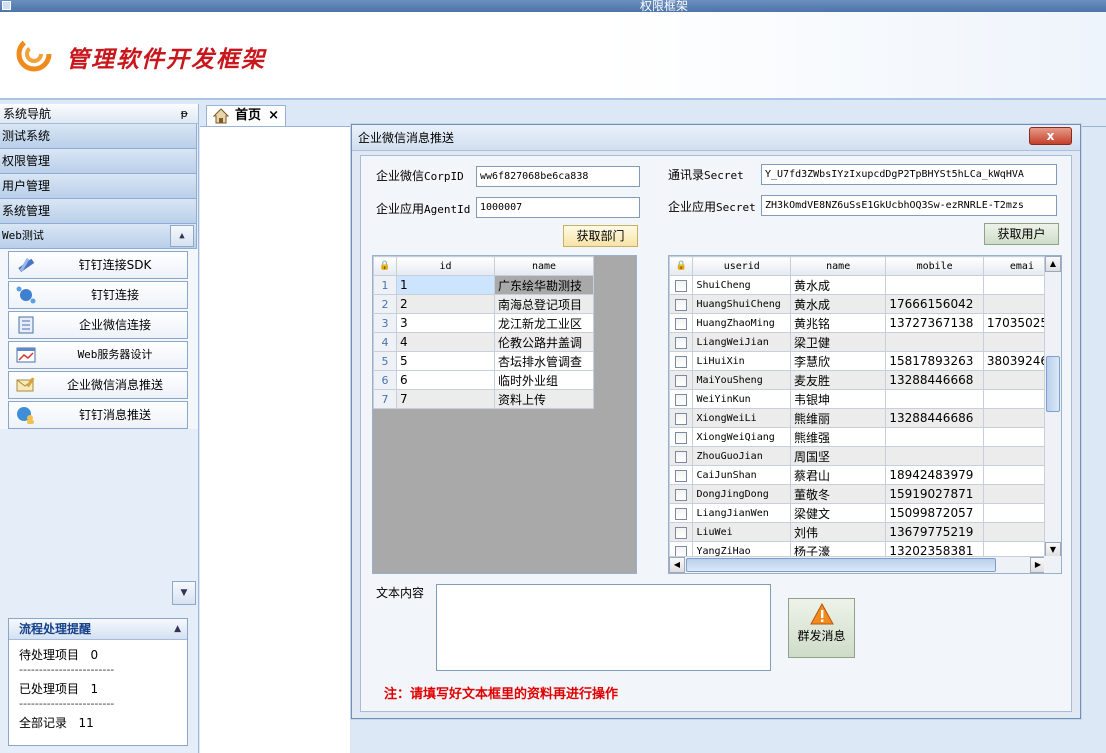  Describe the element at coordinates (445, 304) in the screenshot. I see `dept-id-cell: 2` at that location.